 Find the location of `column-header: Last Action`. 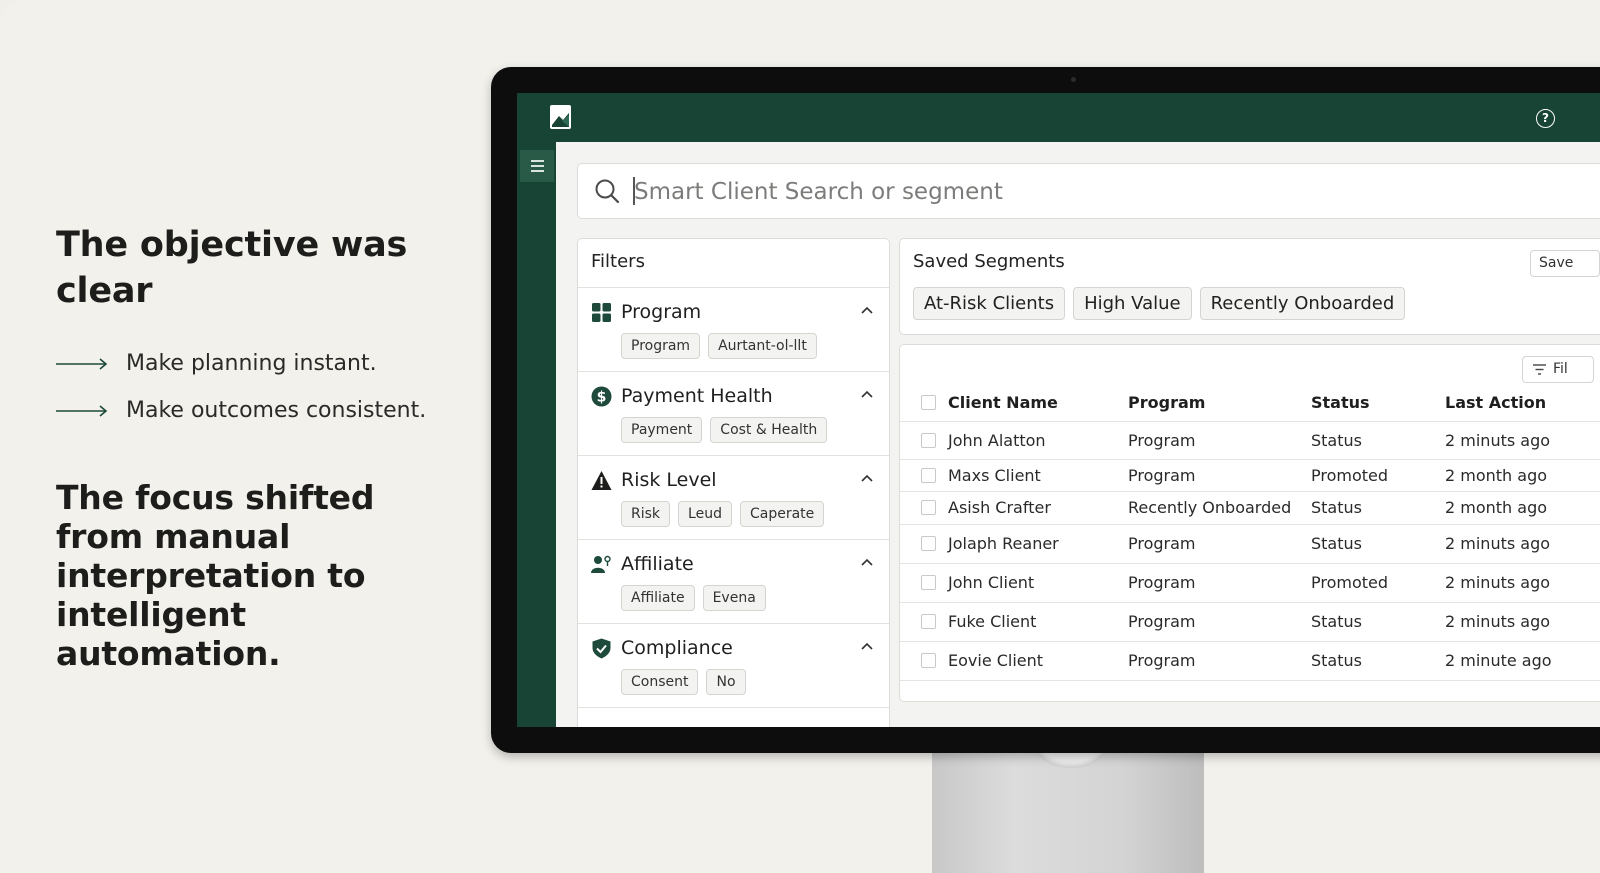

column-header: Last Action is located at coordinates (1495, 402).